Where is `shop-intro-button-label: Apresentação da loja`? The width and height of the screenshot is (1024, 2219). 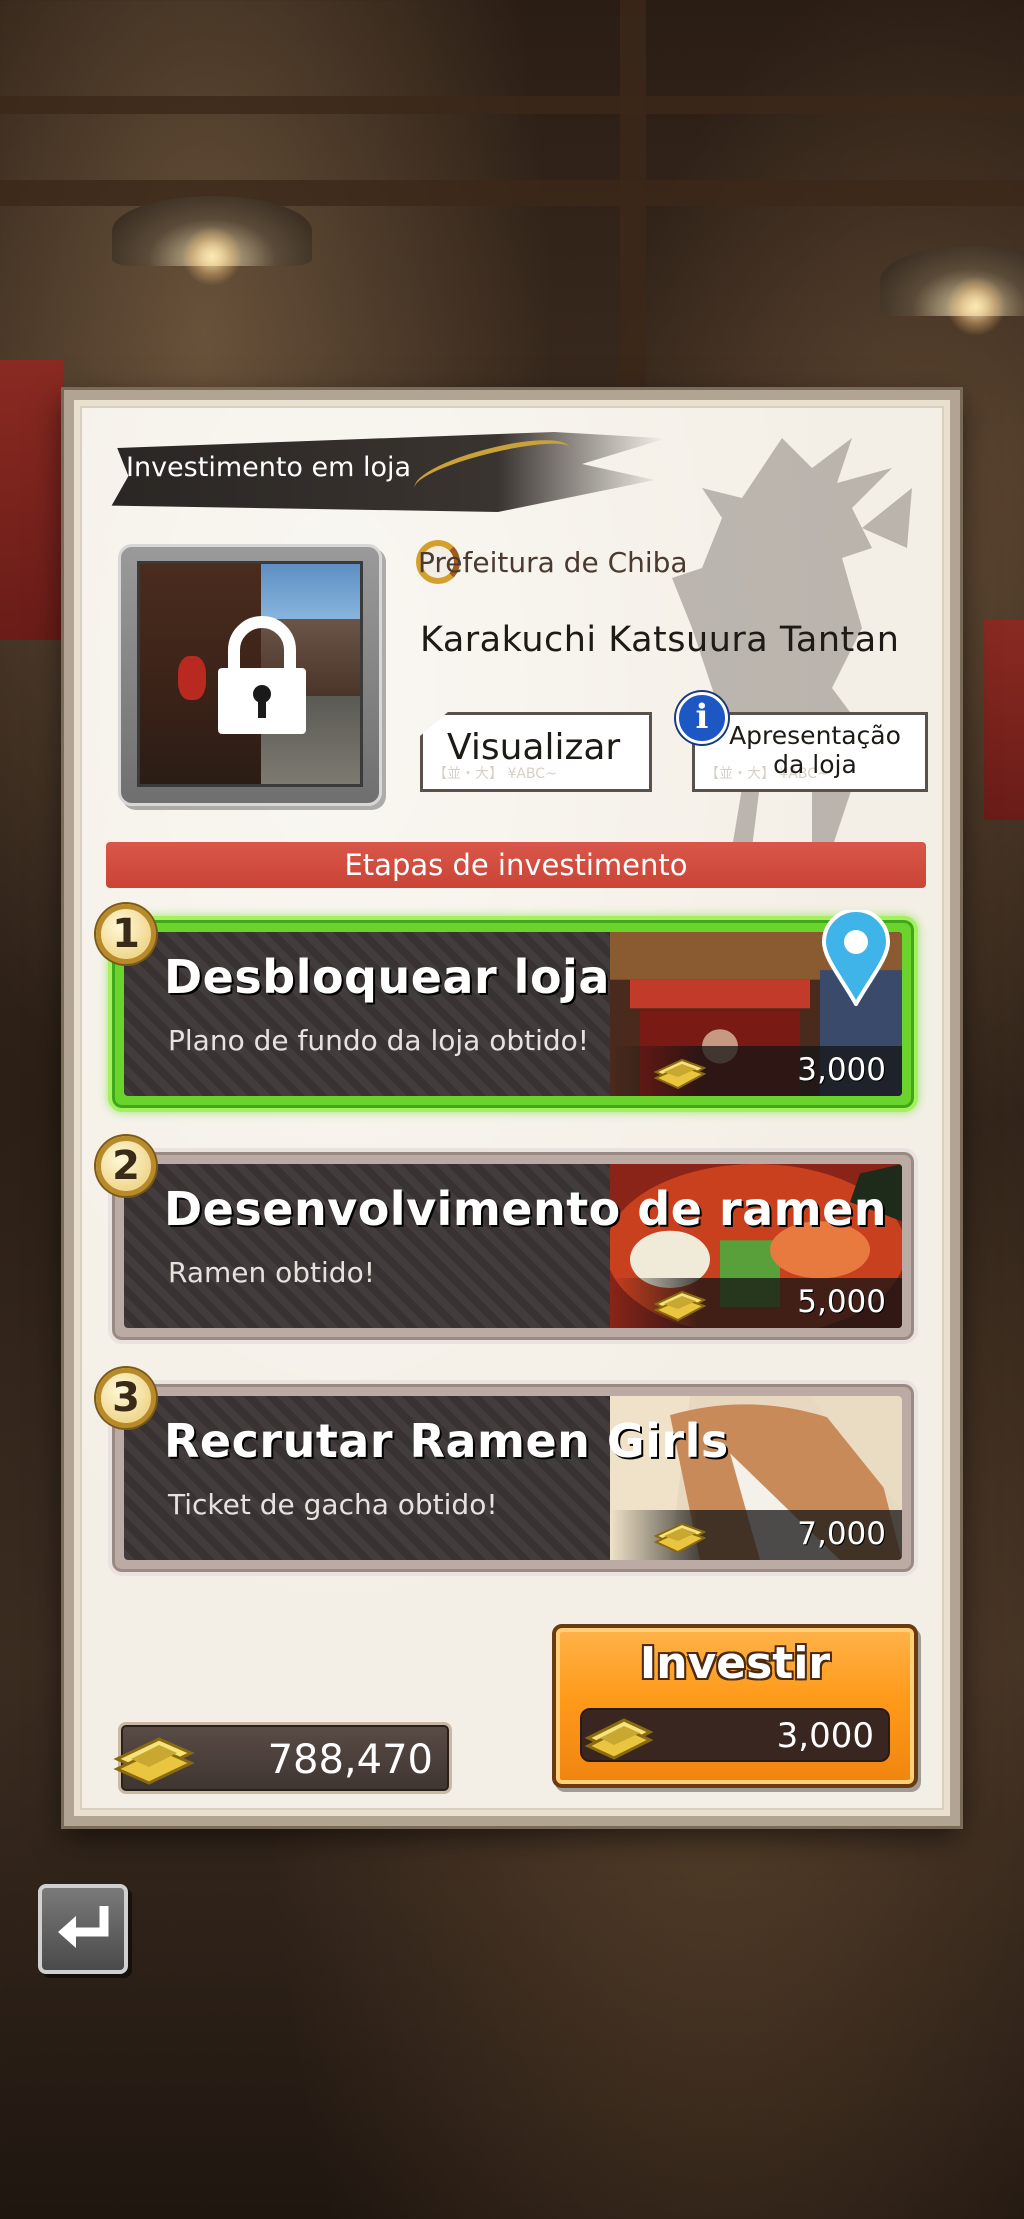 shop-intro-button-label: Apresentação da loja is located at coordinates (815, 750).